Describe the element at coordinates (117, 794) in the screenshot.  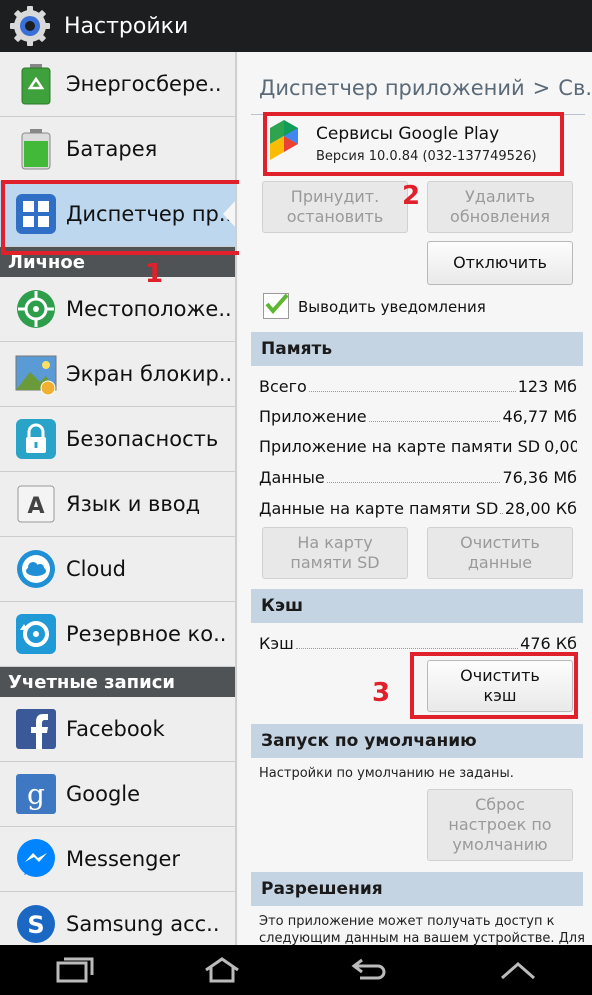
I see `sidebar-item-google: g Google` at that location.